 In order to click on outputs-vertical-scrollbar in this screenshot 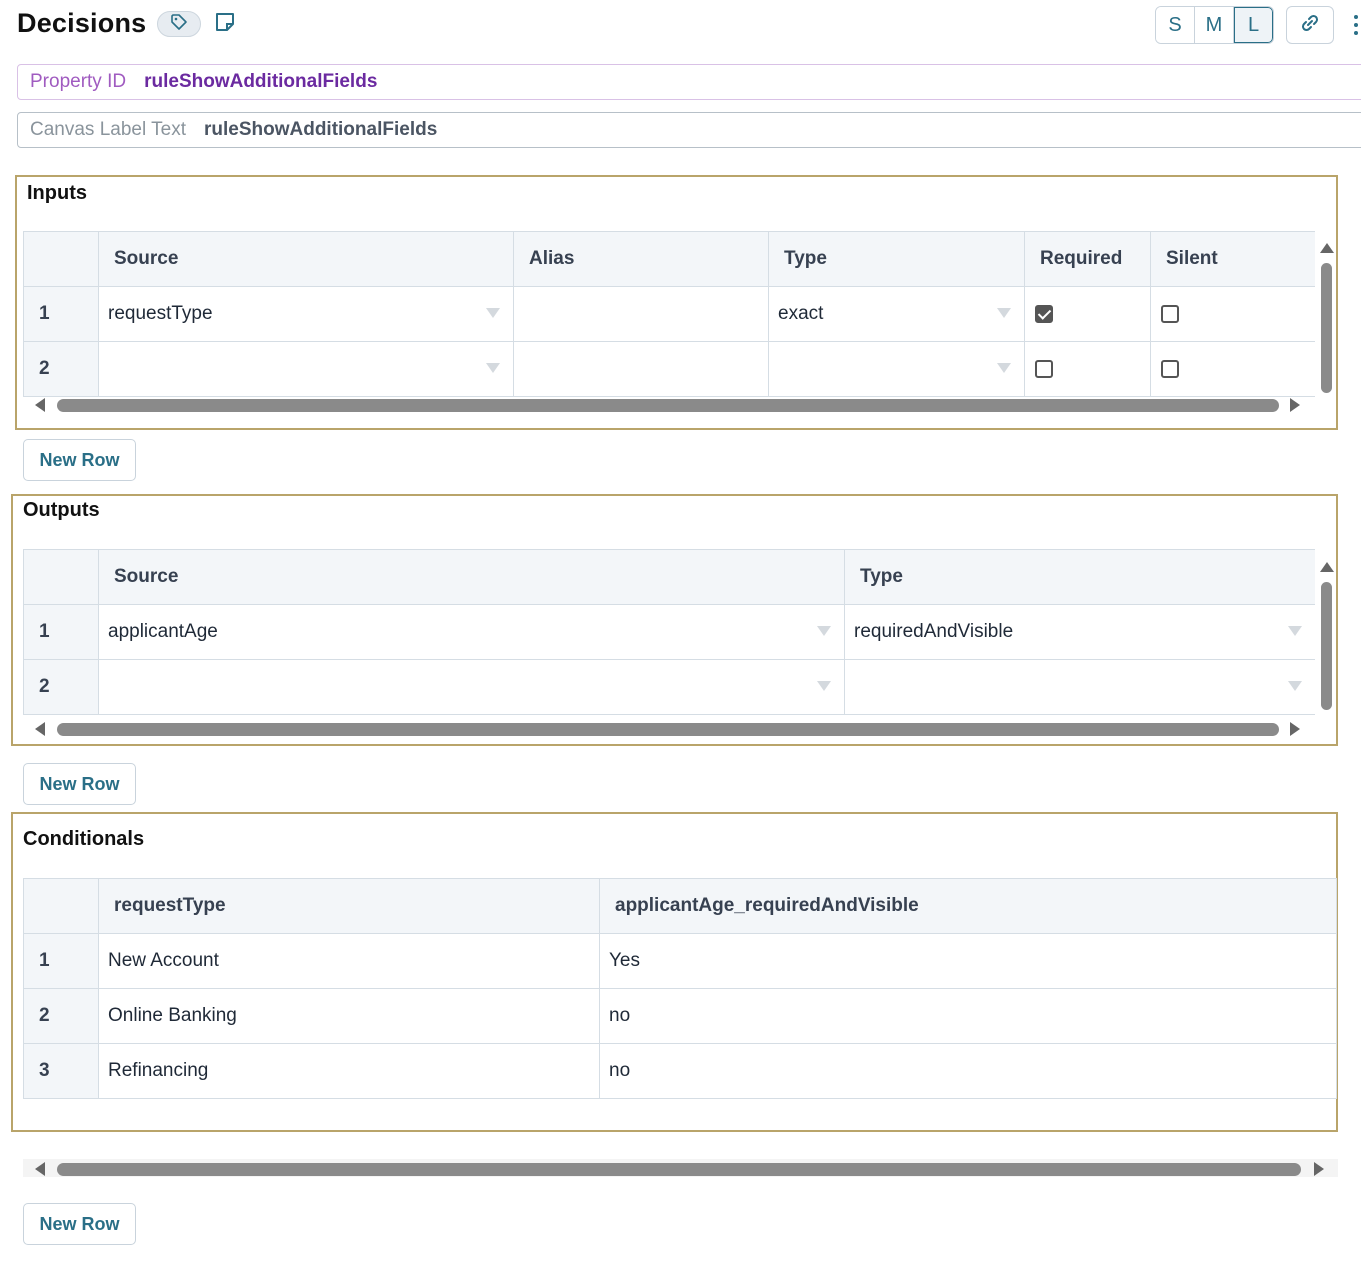, I will do `click(1327, 637)`.